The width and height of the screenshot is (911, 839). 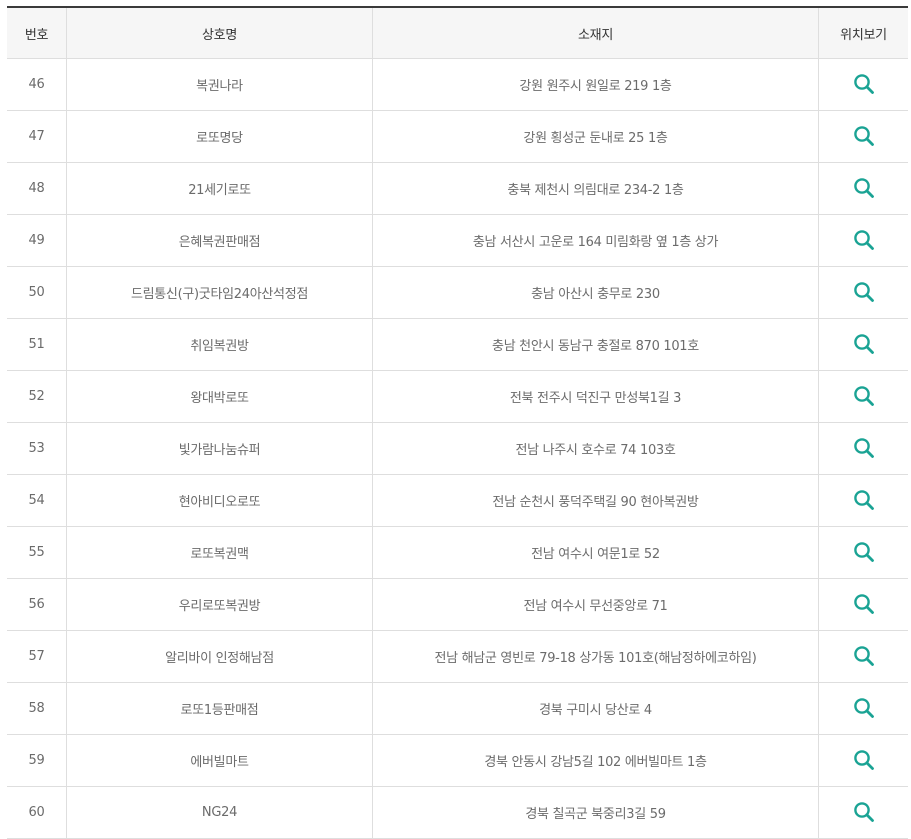 I want to click on row-number: 46, so click(x=37, y=84).